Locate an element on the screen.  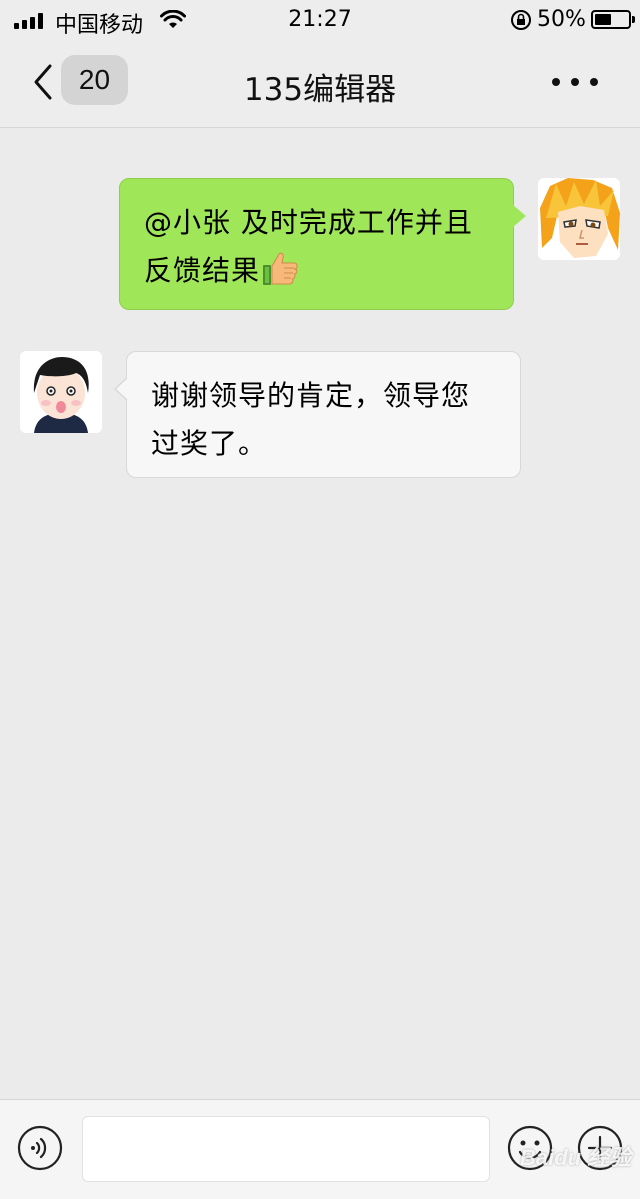
emoji-button is located at coordinates (530, 1148).